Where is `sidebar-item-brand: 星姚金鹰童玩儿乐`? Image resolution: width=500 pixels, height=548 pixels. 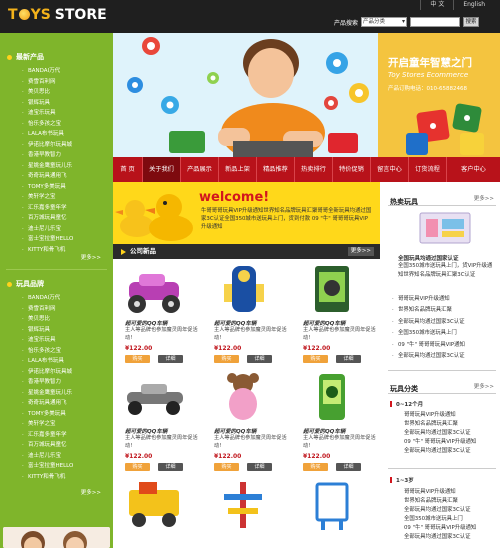 sidebar-item-brand: 星姚金鹰童玩儿乐 is located at coordinates (67, 393).